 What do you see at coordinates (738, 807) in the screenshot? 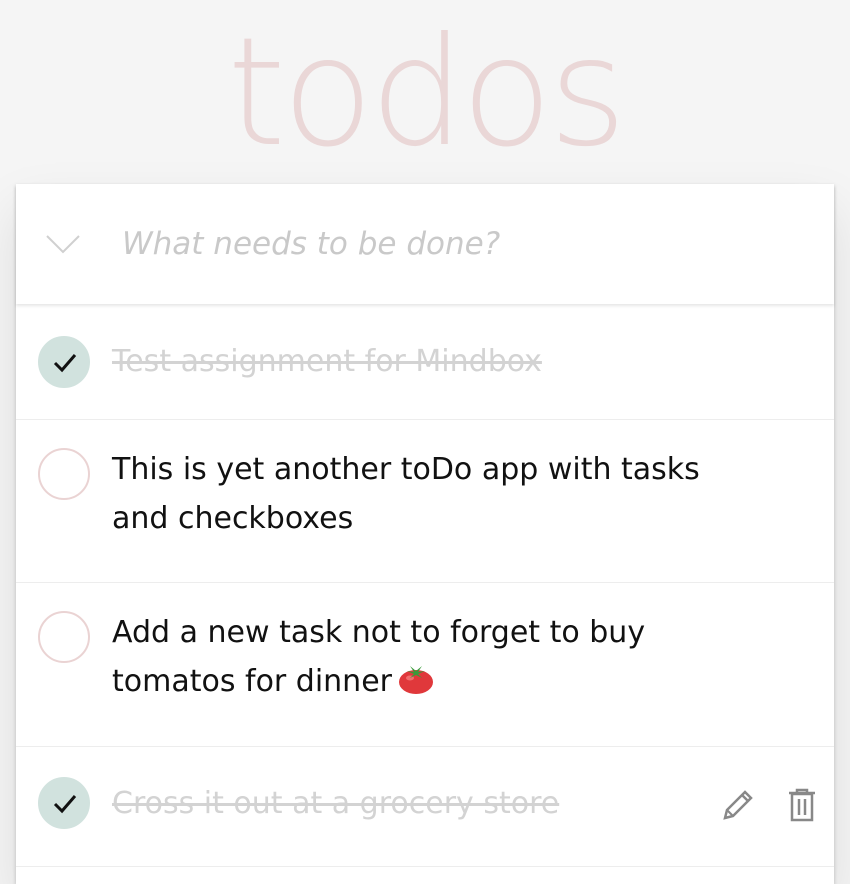
I see `pencil-icon` at bounding box center [738, 807].